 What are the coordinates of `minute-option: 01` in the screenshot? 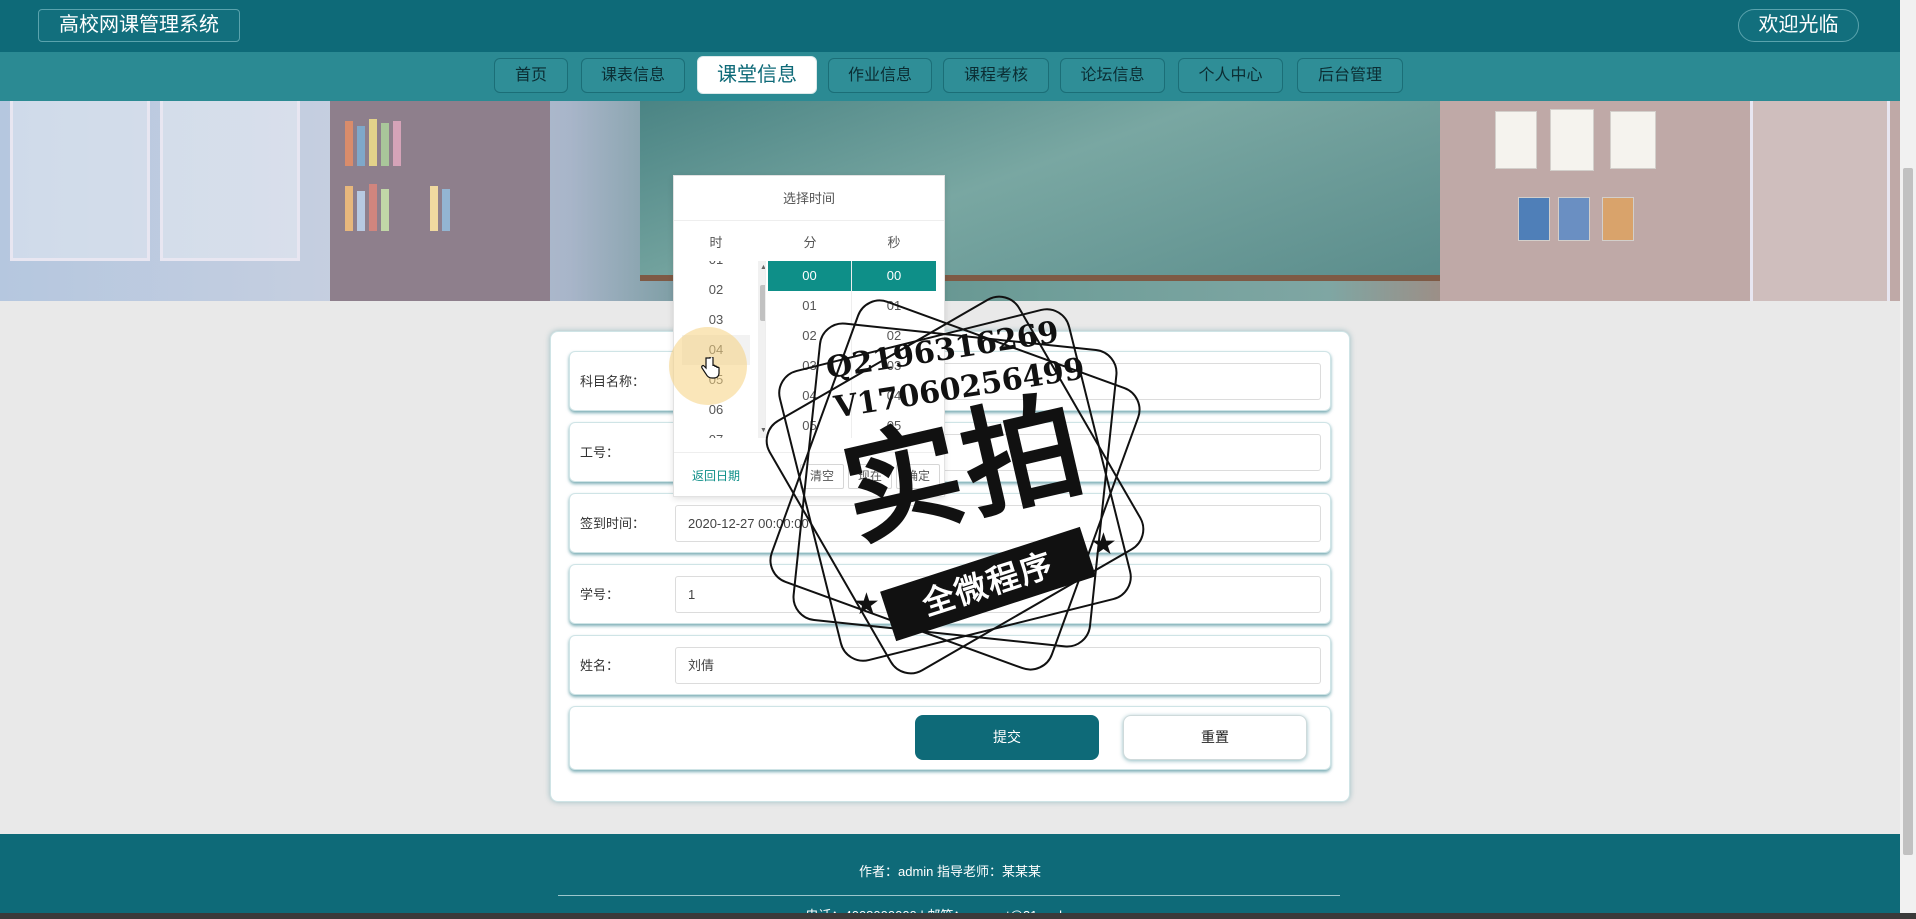 It's located at (809, 306).